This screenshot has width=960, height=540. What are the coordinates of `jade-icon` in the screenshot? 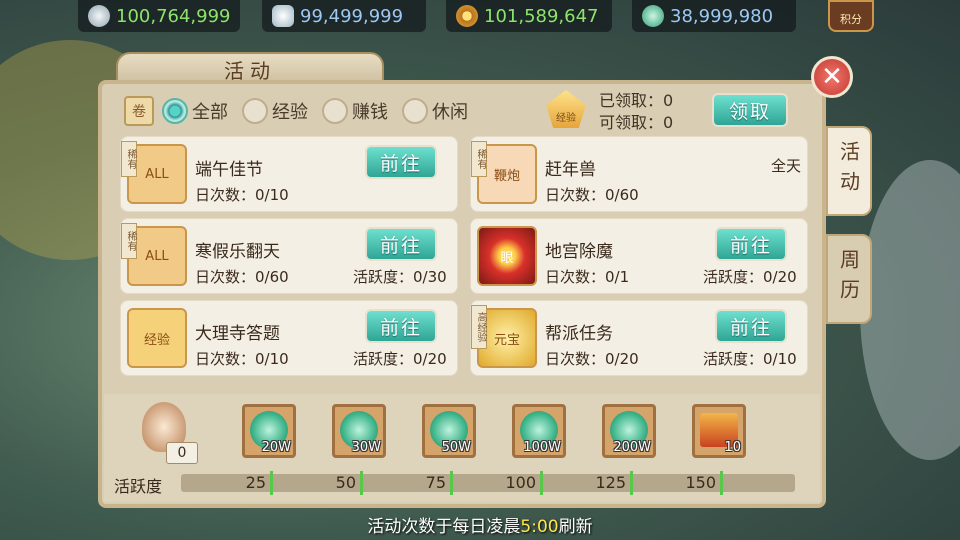 It's located at (653, 16).